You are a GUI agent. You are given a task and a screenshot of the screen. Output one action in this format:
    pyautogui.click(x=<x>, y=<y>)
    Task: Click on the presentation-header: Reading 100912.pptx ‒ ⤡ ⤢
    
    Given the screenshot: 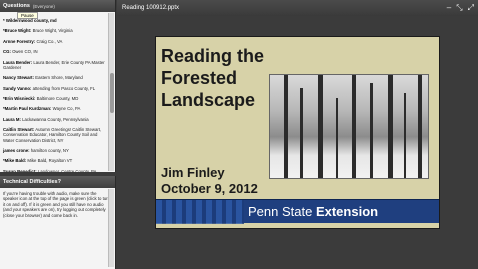 What is the action you would take?
    pyautogui.click(x=297, y=8)
    